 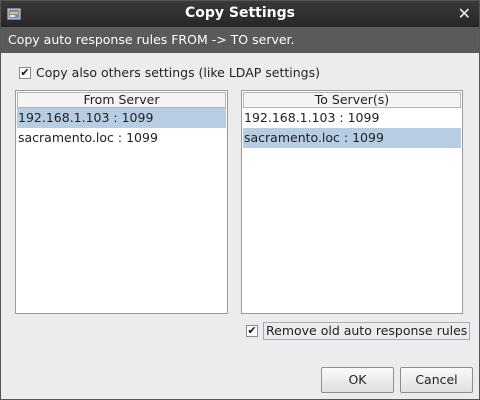 I want to click on remove-old-checkbox: ✔, so click(x=252, y=331).